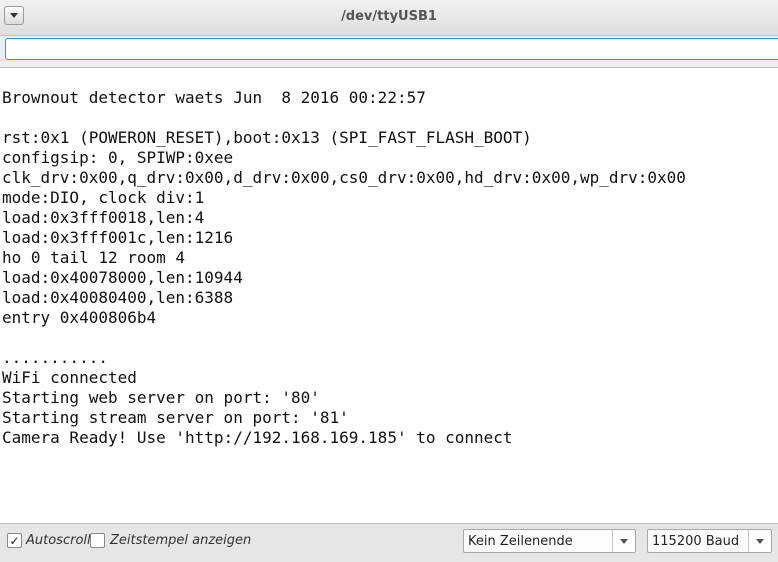  I want to click on line-ending-dropdown-arrow, so click(623, 541).